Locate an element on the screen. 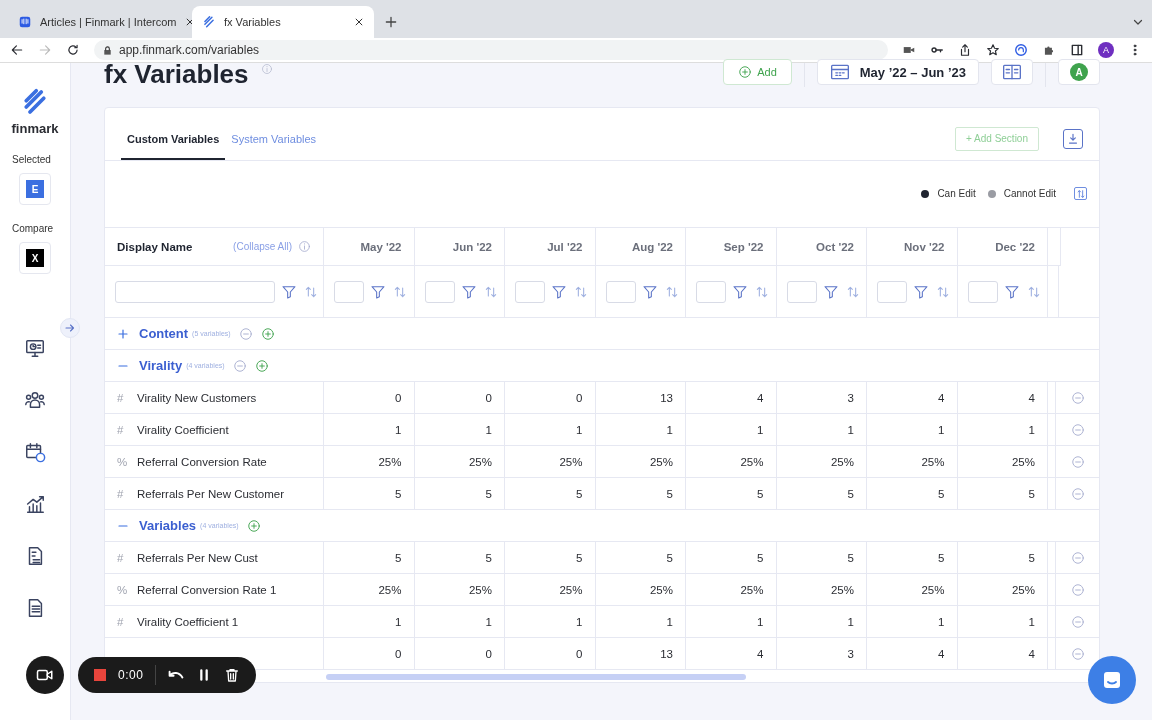 This screenshot has height=720, width=1152. address-bar: app.finmark.com/variables is located at coordinates (491, 50).